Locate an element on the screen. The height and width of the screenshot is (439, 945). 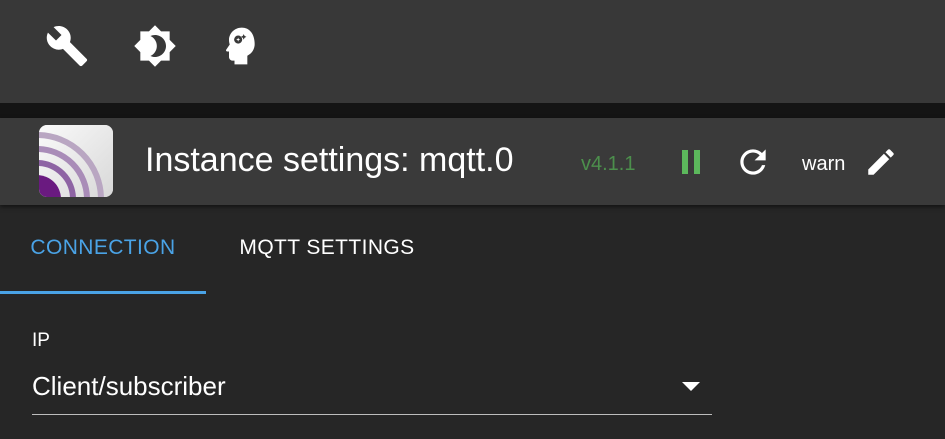
tab-connection: CONNECTION is located at coordinates (103, 248).